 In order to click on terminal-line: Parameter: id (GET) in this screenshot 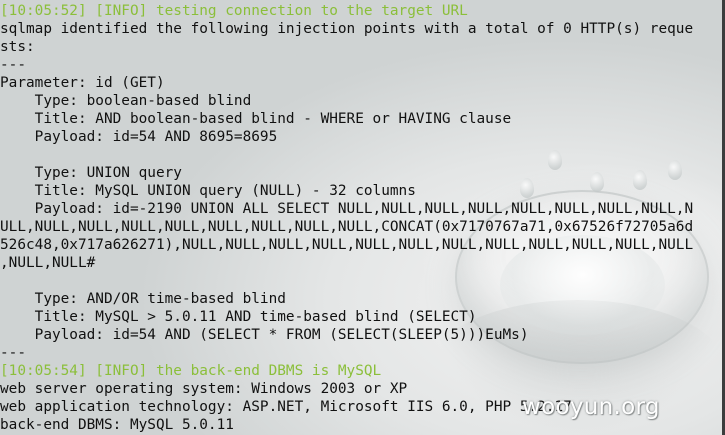, I will do `click(82, 83)`.